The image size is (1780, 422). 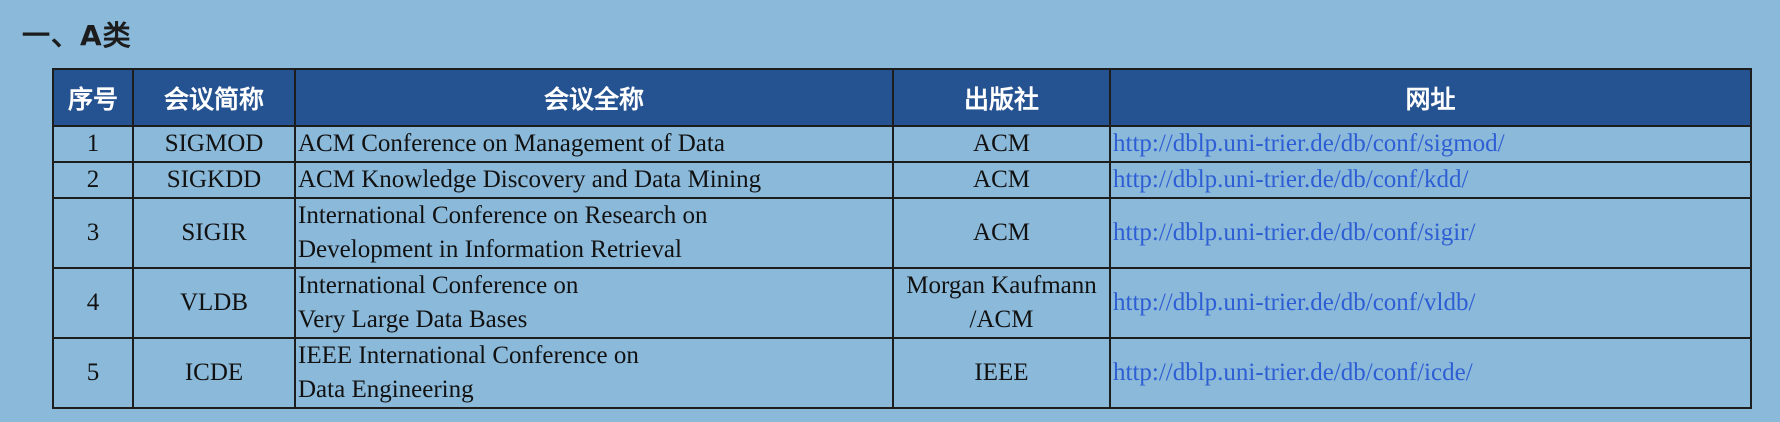 What do you see at coordinates (511, 143) in the screenshot?
I see `full-name-line: ACM Conference on Management of Data` at bounding box center [511, 143].